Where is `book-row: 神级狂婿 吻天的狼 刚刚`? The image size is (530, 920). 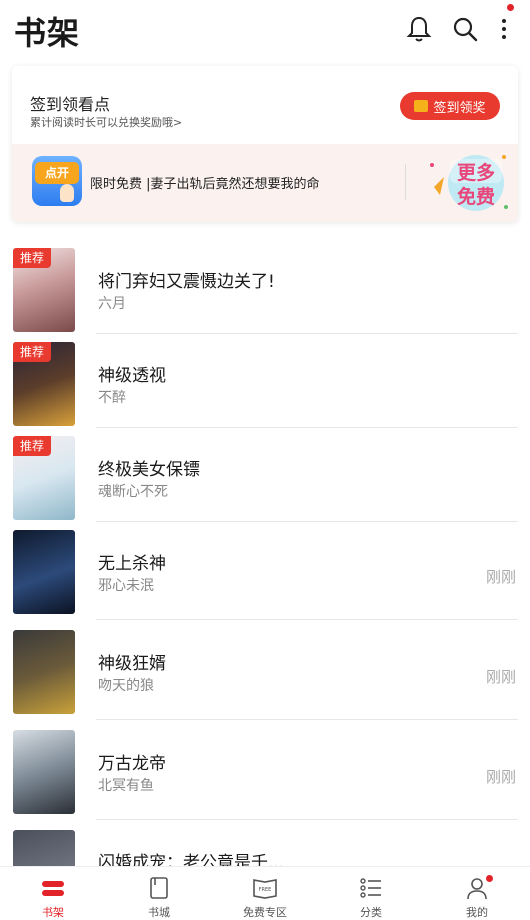 book-row: 神级狂婿 吻天的狼 刚刚 is located at coordinates (265, 670).